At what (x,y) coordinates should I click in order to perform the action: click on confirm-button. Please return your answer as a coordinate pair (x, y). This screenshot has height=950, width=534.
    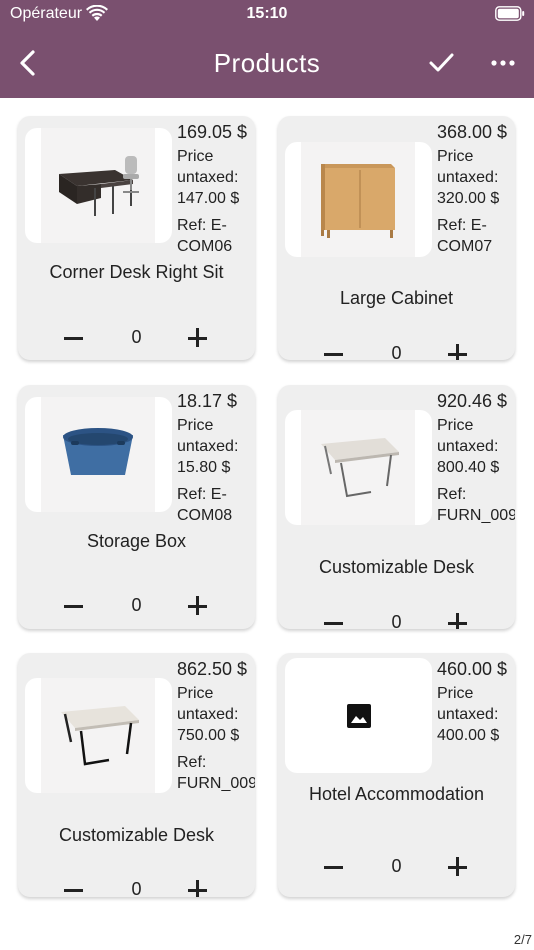
    Looking at the image, I should click on (441, 63).